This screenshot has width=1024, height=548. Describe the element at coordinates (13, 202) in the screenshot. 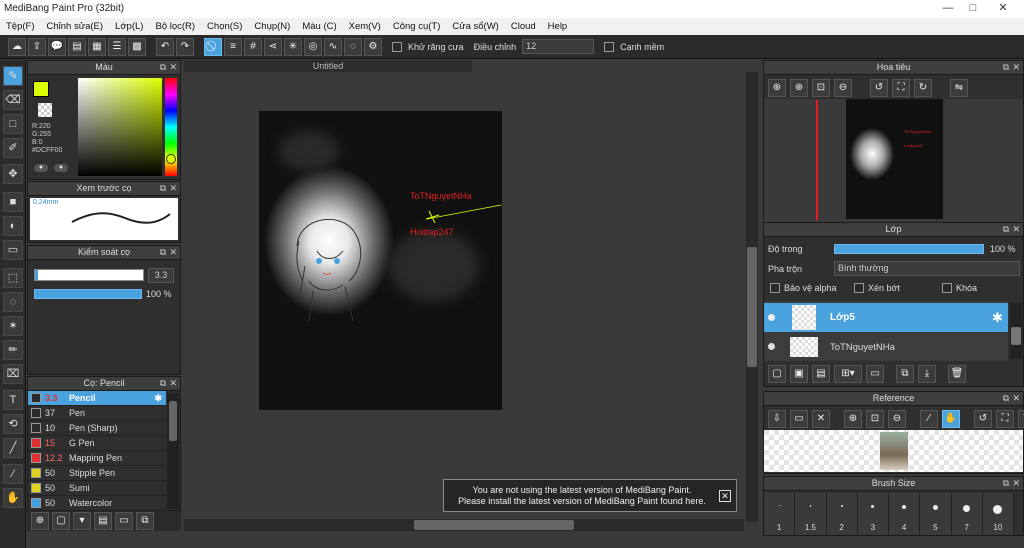

I see `fill-rect-tool-icon: ■` at that location.